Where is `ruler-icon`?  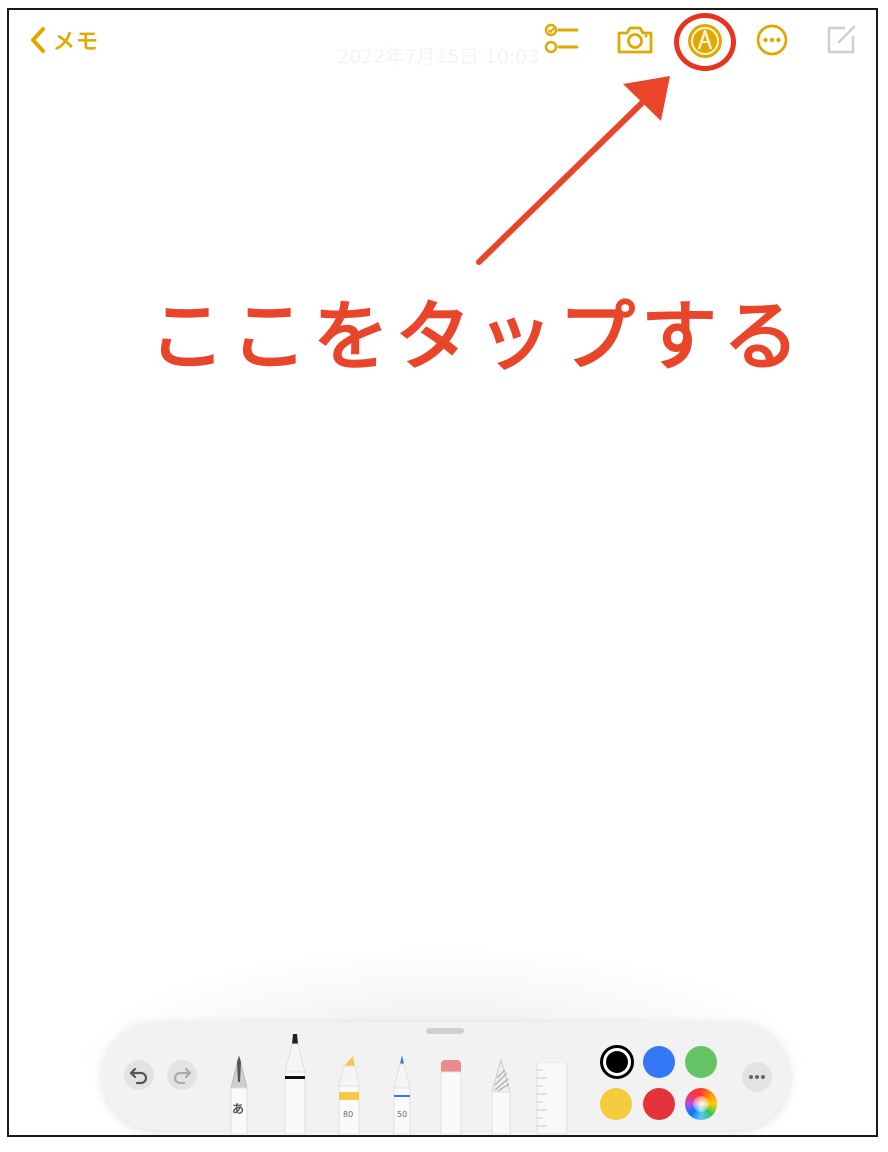 ruler-icon is located at coordinates (552, 1098).